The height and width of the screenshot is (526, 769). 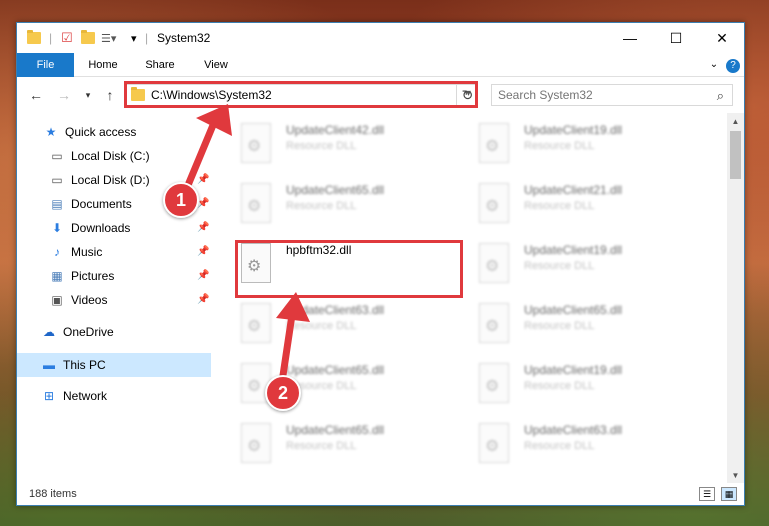 I want to click on sidebar-item-label: Quick access, so click(x=101, y=132).